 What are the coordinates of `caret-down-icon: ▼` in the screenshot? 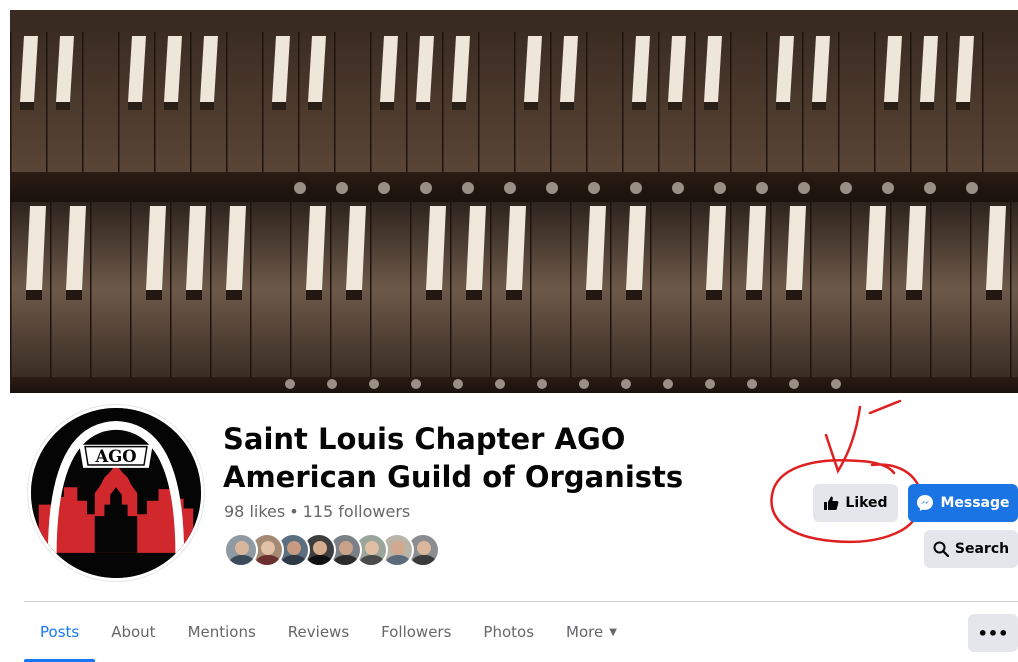 It's located at (613, 632).